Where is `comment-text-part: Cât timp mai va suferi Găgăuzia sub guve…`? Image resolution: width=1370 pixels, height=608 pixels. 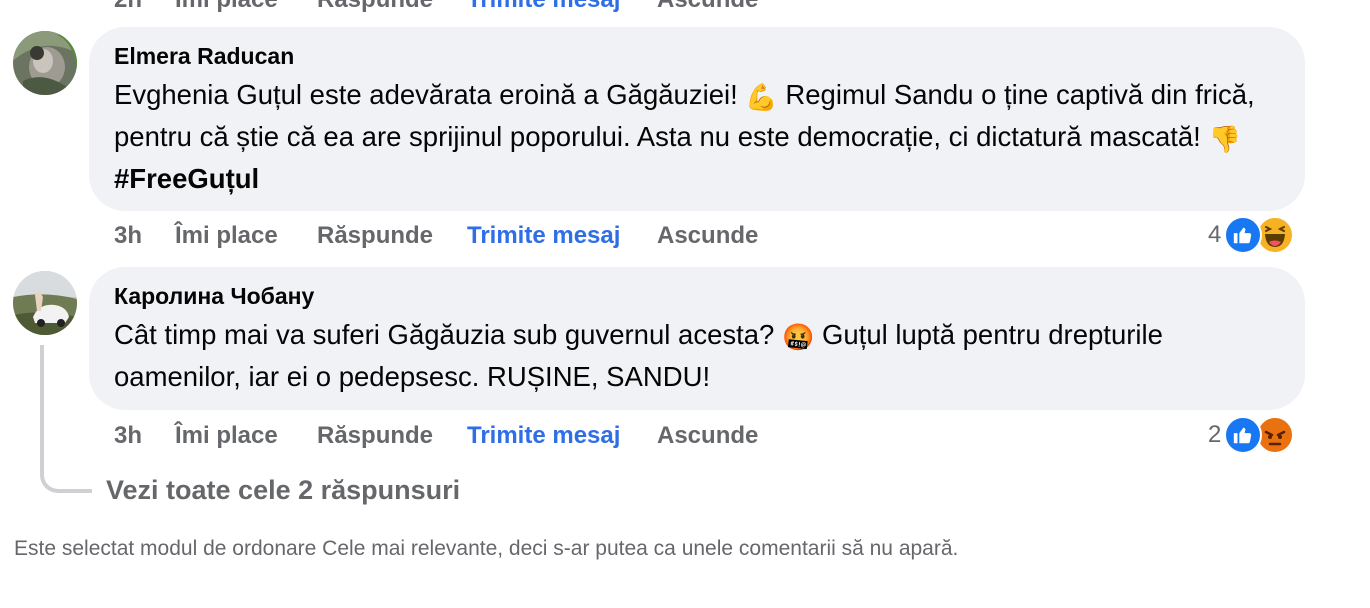
comment-text-part: Cât timp mai va suferi Găgăuzia sub guve… is located at coordinates (444, 334).